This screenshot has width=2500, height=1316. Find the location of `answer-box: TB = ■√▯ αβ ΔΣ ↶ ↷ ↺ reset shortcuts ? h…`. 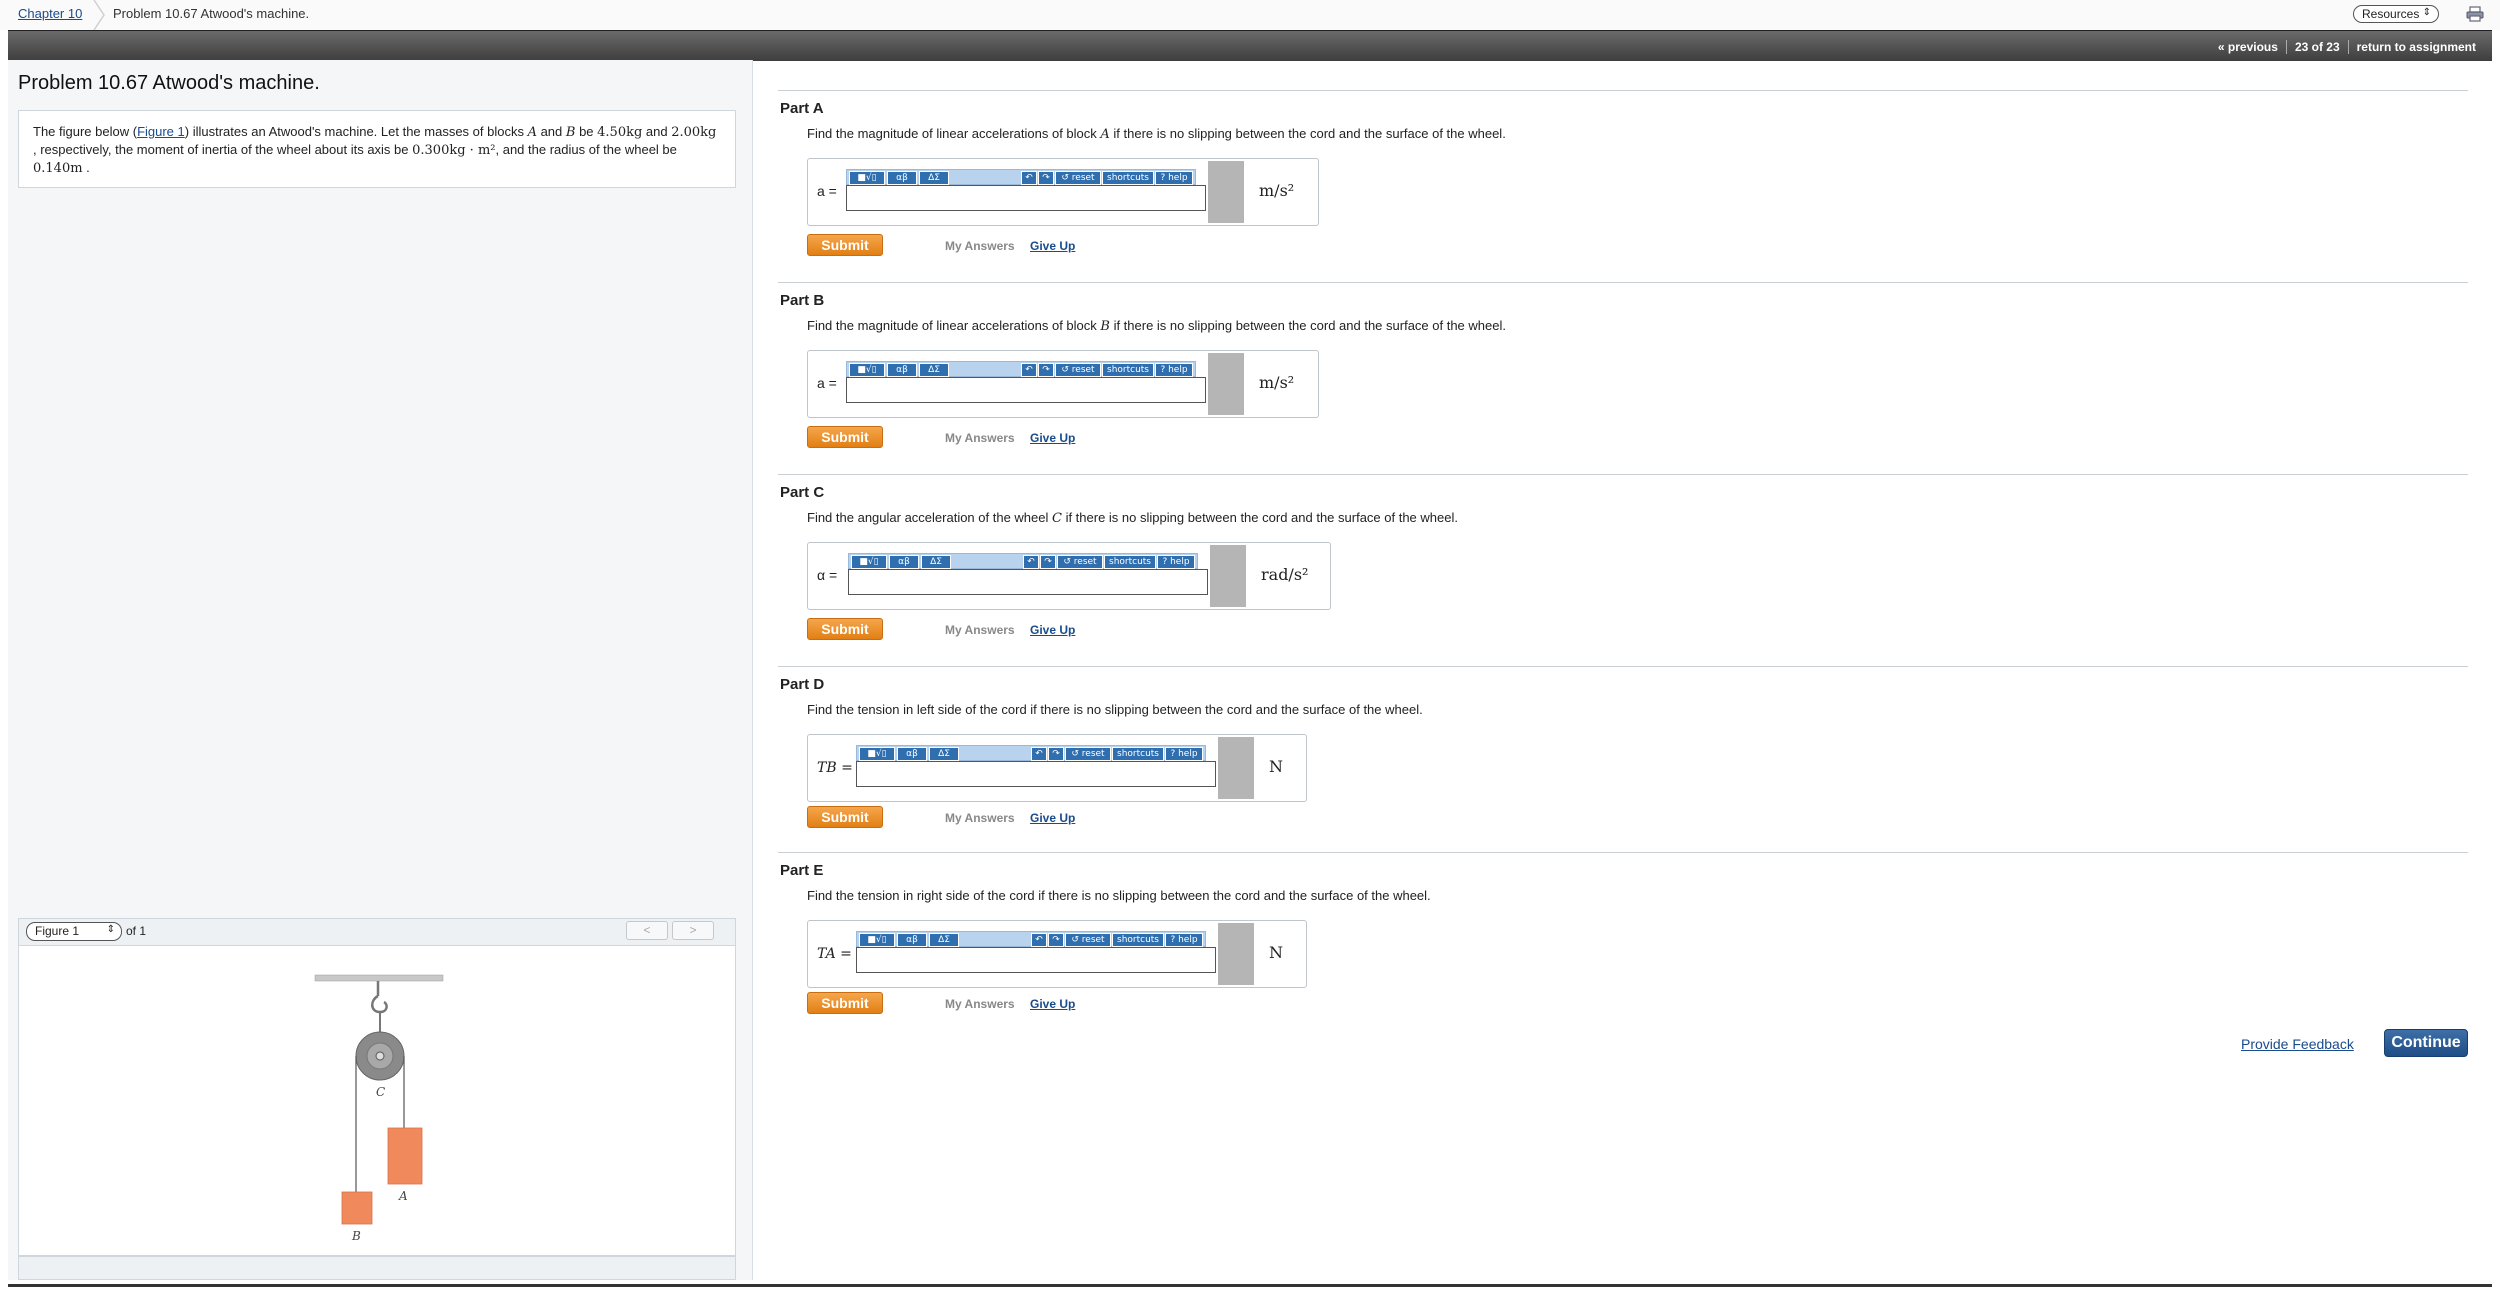

answer-box: TB = ■√▯ αβ ΔΣ ↶ ↷ ↺ reset shortcuts ? h… is located at coordinates (1057, 768).